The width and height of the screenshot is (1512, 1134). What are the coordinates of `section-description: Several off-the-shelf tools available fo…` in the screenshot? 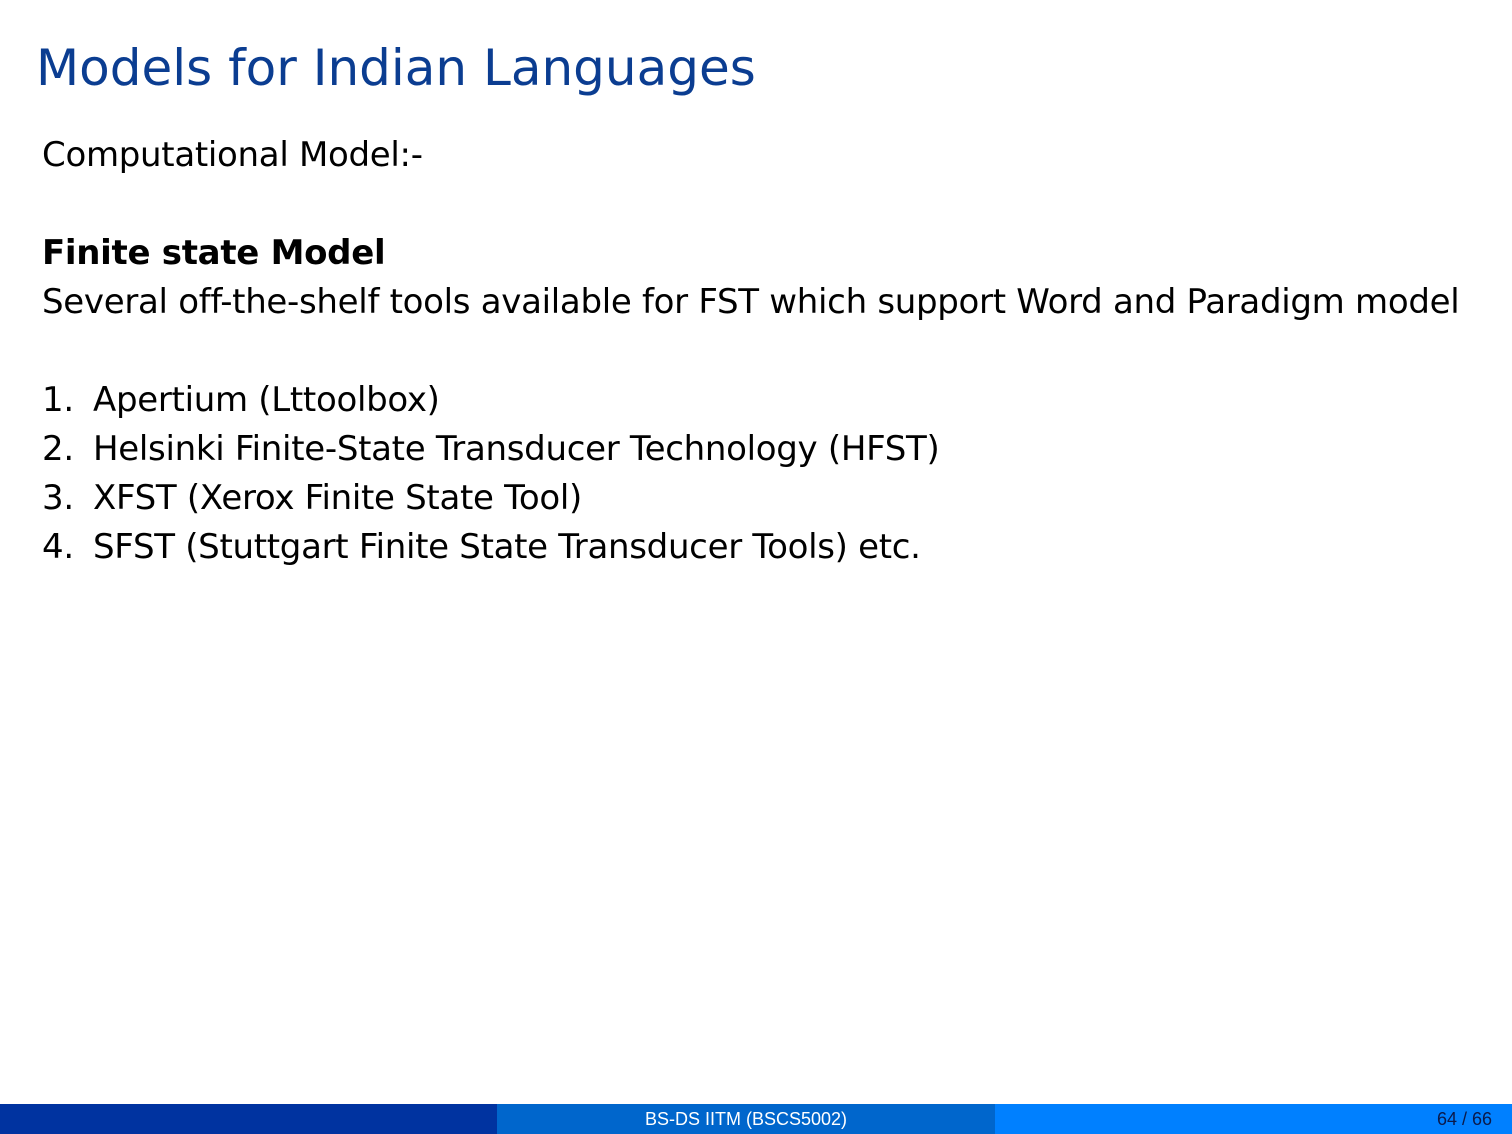 It's located at (751, 302).